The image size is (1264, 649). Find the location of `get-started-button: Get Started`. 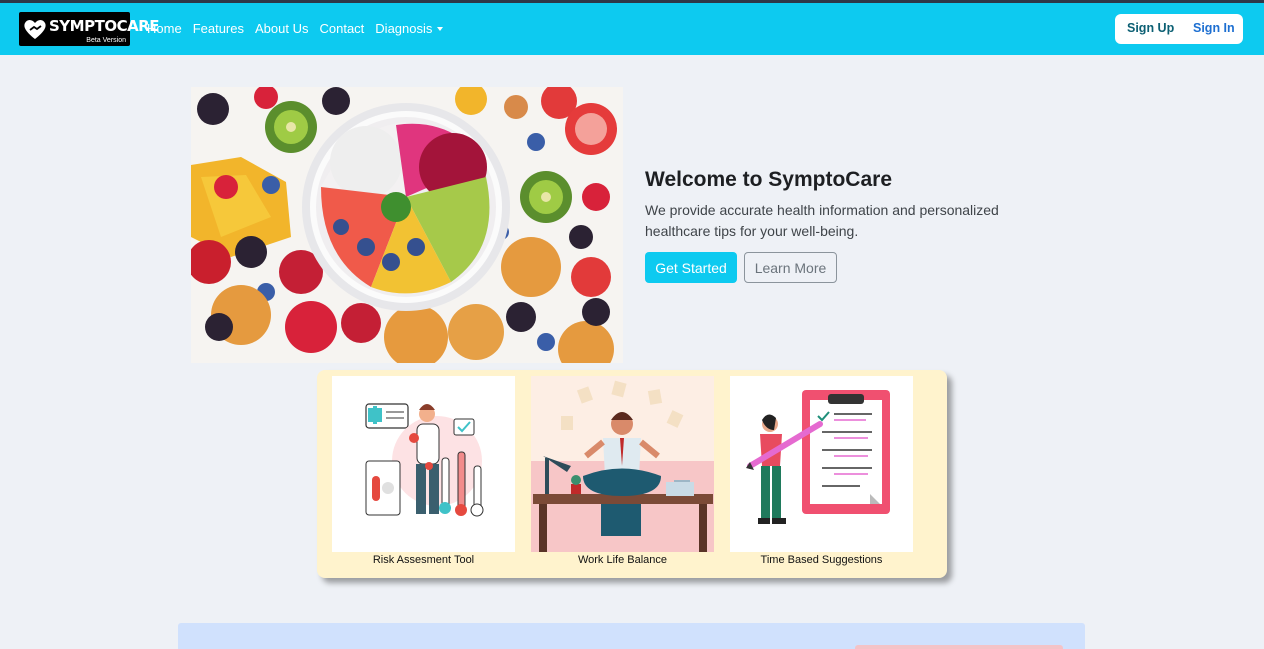

get-started-button: Get Started is located at coordinates (691, 267).